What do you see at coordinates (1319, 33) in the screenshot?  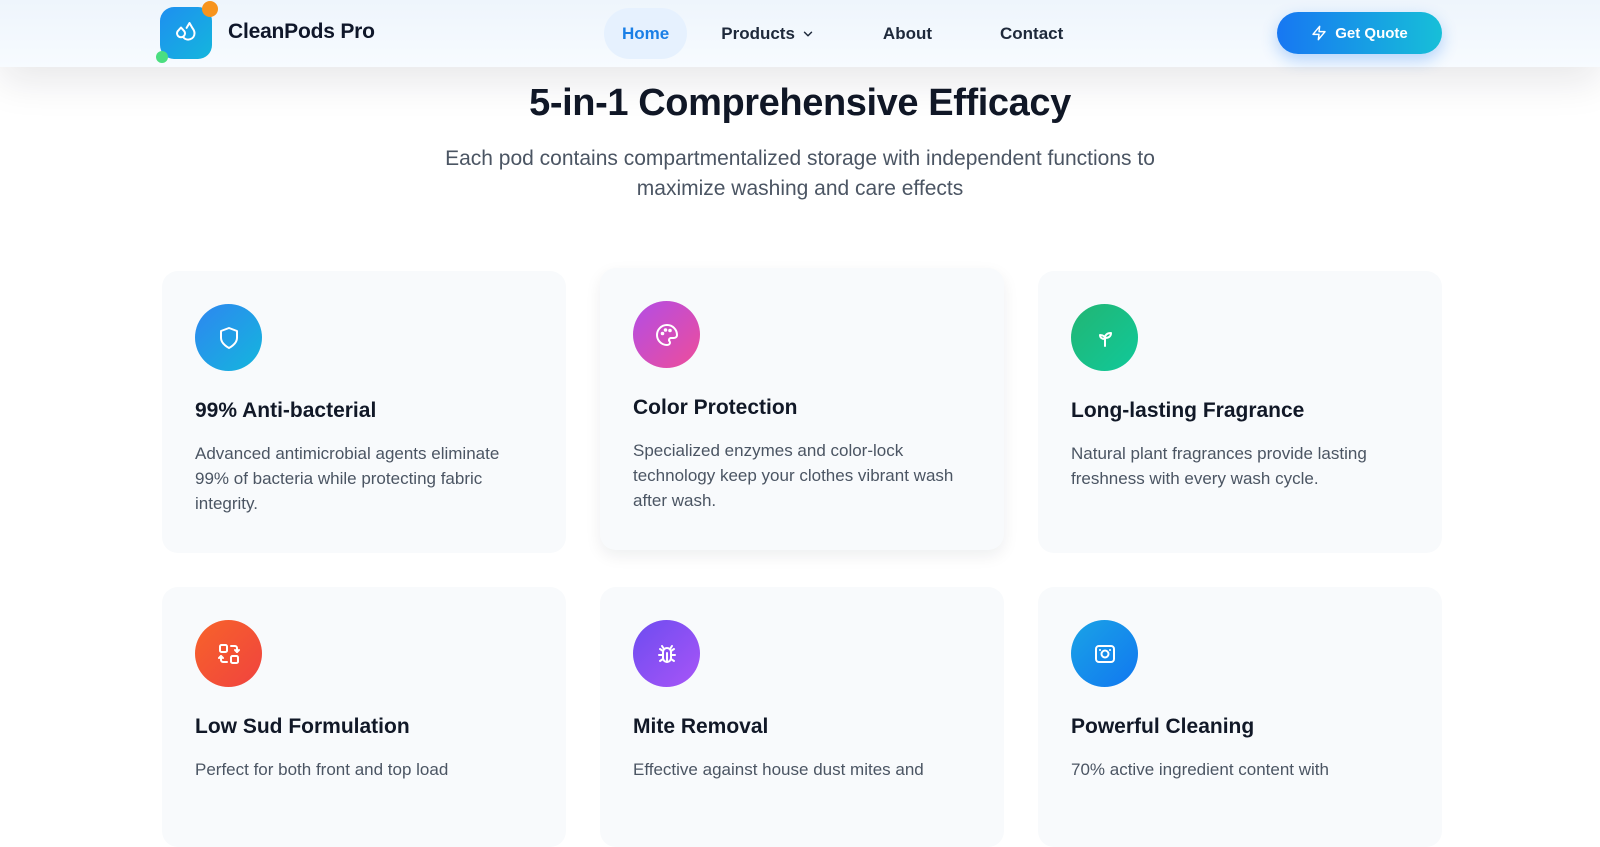 I see `lightning-icon` at bounding box center [1319, 33].